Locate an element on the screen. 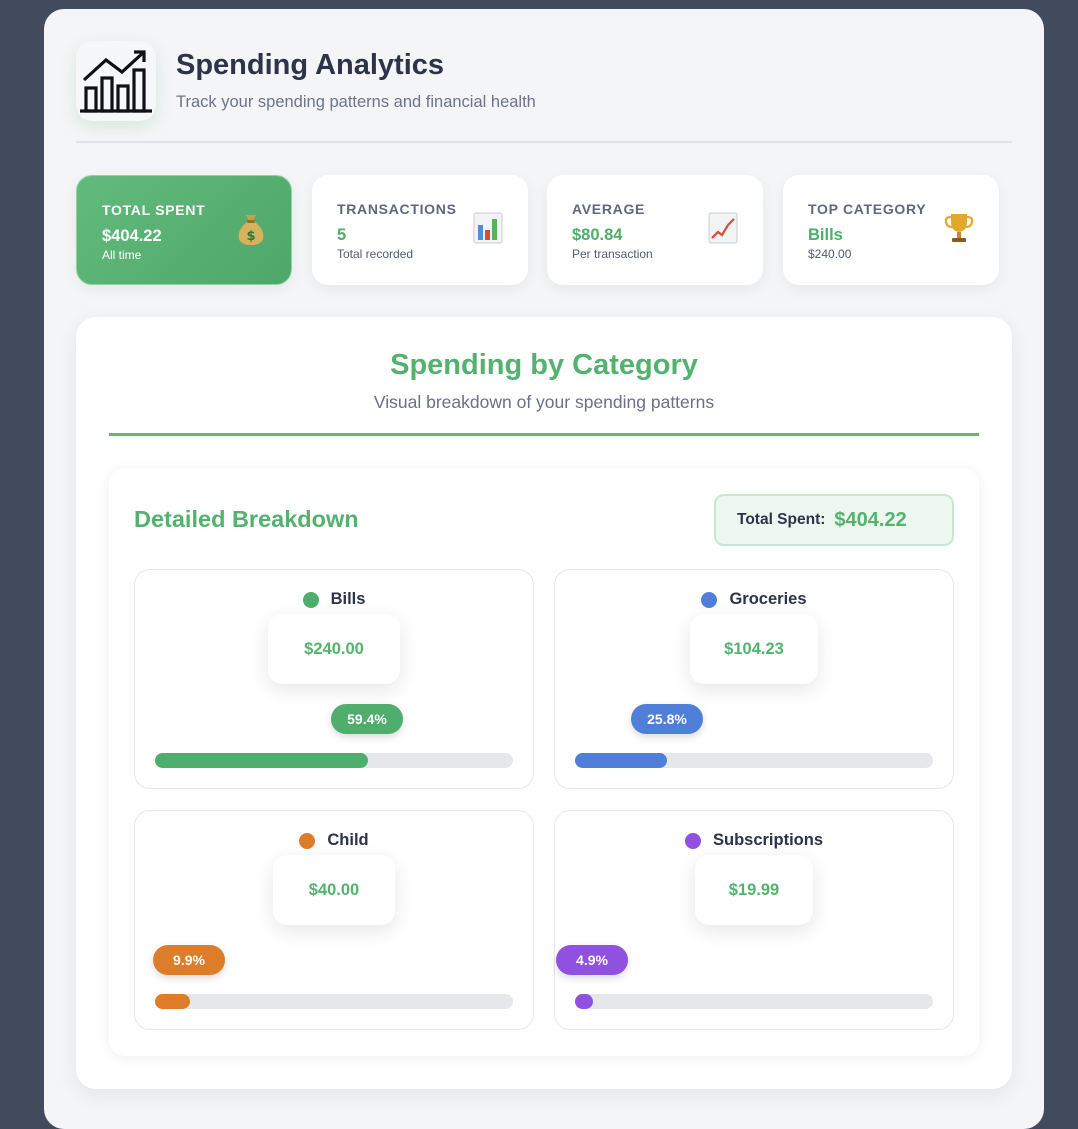  category-name: Child is located at coordinates (348, 840).